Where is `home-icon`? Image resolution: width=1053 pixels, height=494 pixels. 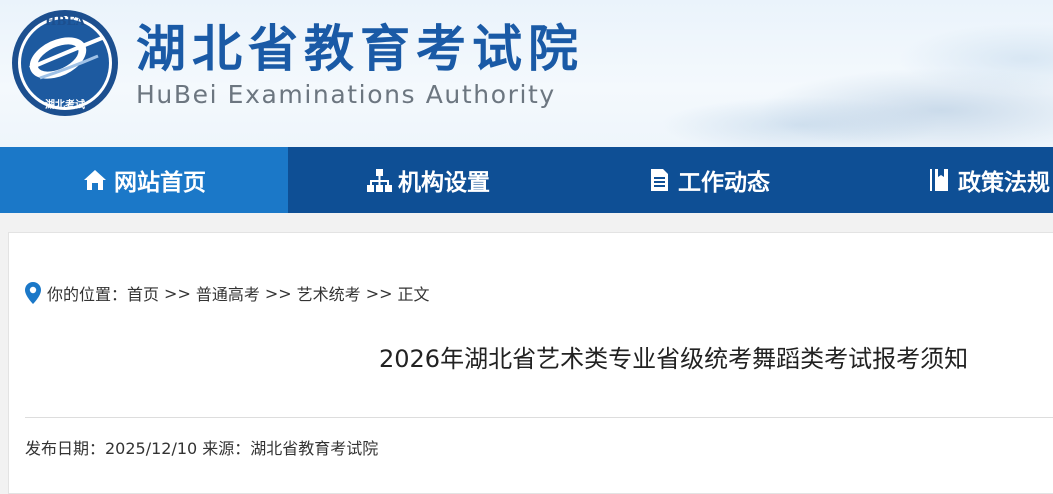
home-icon is located at coordinates (95, 180).